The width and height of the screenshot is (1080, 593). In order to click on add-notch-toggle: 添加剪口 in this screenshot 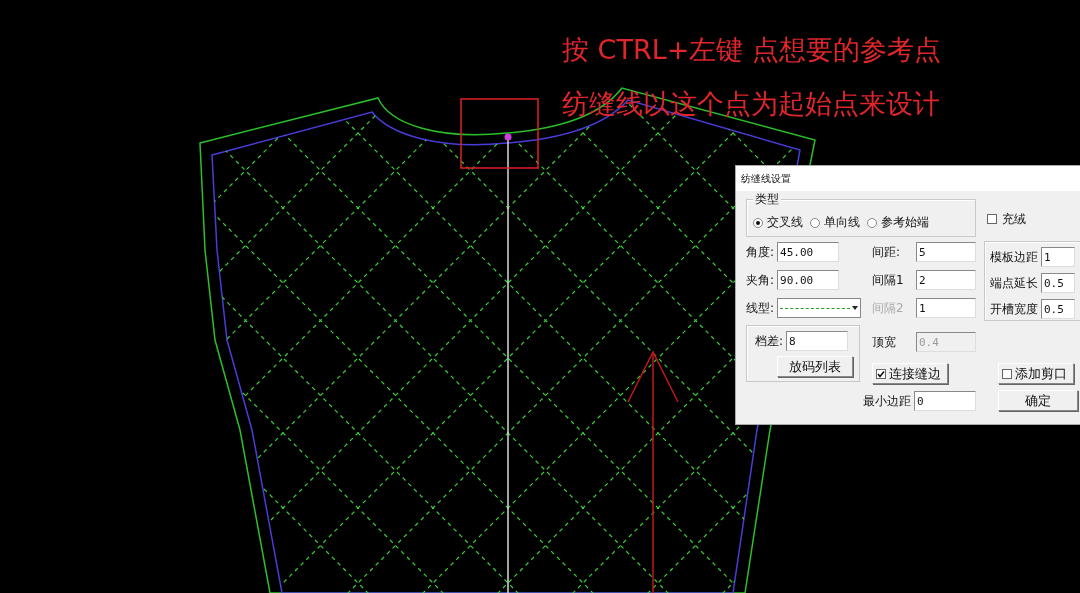, I will do `click(1036, 373)`.